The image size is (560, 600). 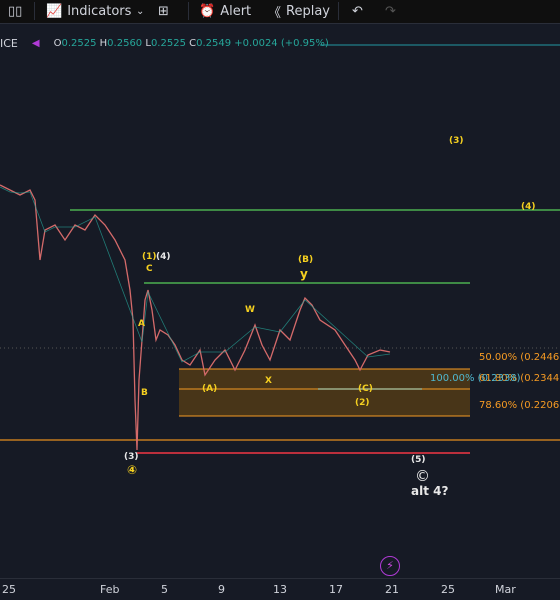 What do you see at coordinates (54, 11) in the screenshot?
I see `indicators-icon: 📈` at bounding box center [54, 11].